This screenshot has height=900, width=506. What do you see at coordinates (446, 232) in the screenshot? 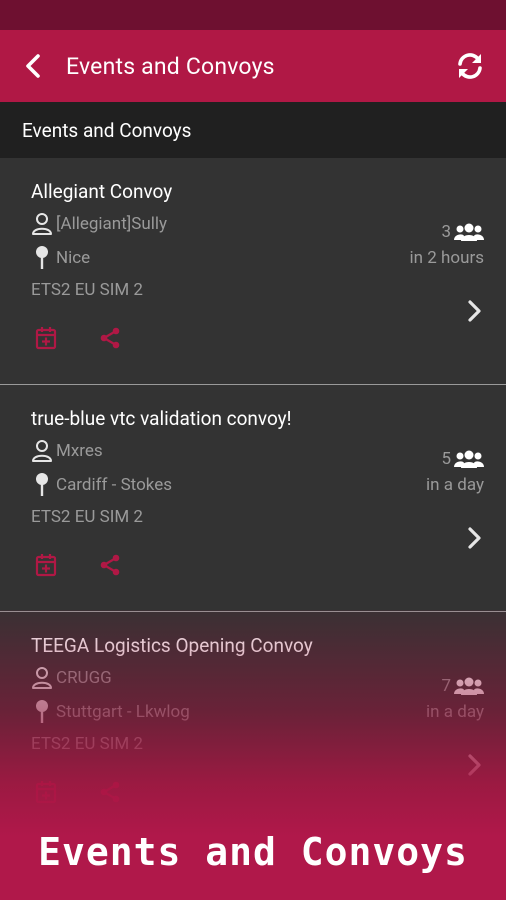
I see `participant-count: 3` at bounding box center [446, 232].